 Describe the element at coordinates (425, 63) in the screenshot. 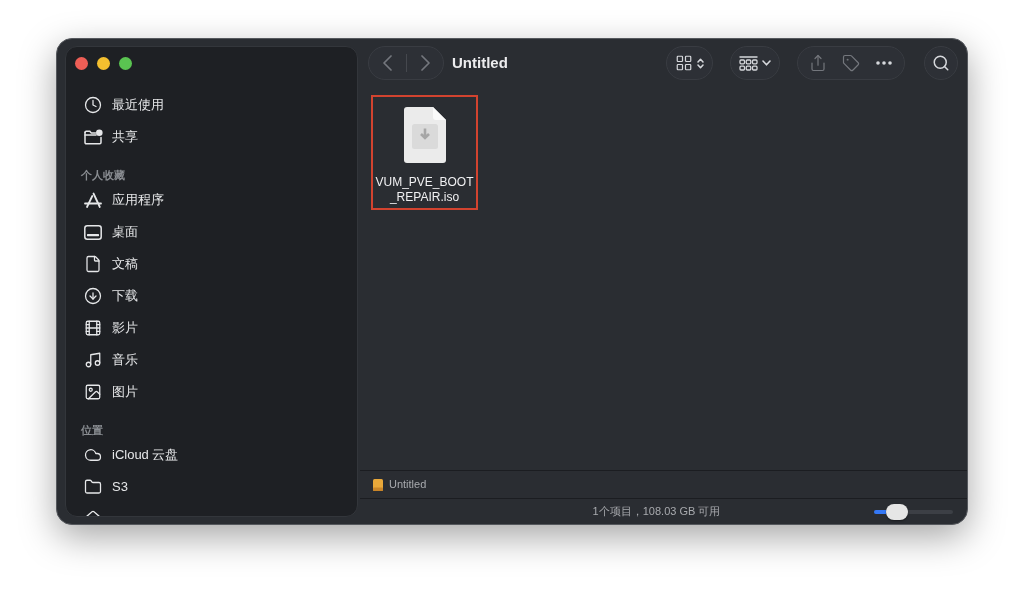

I see `chevron-right-icon` at that location.